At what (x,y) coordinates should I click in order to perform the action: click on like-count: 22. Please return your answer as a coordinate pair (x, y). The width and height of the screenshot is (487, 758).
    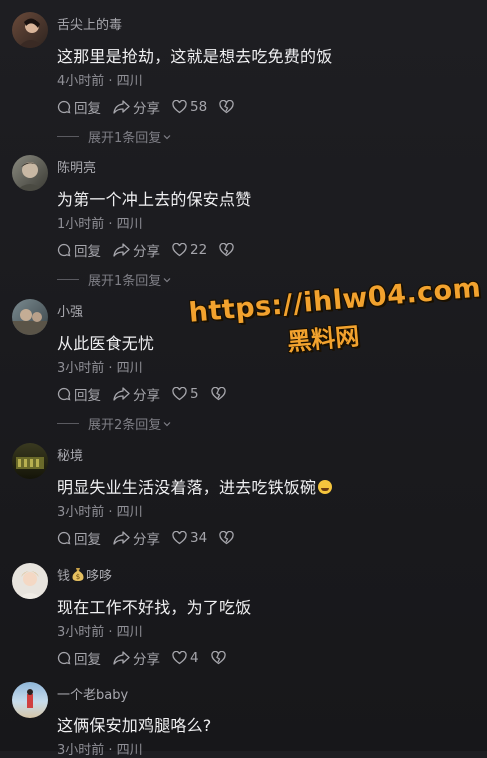
    Looking at the image, I should click on (199, 250).